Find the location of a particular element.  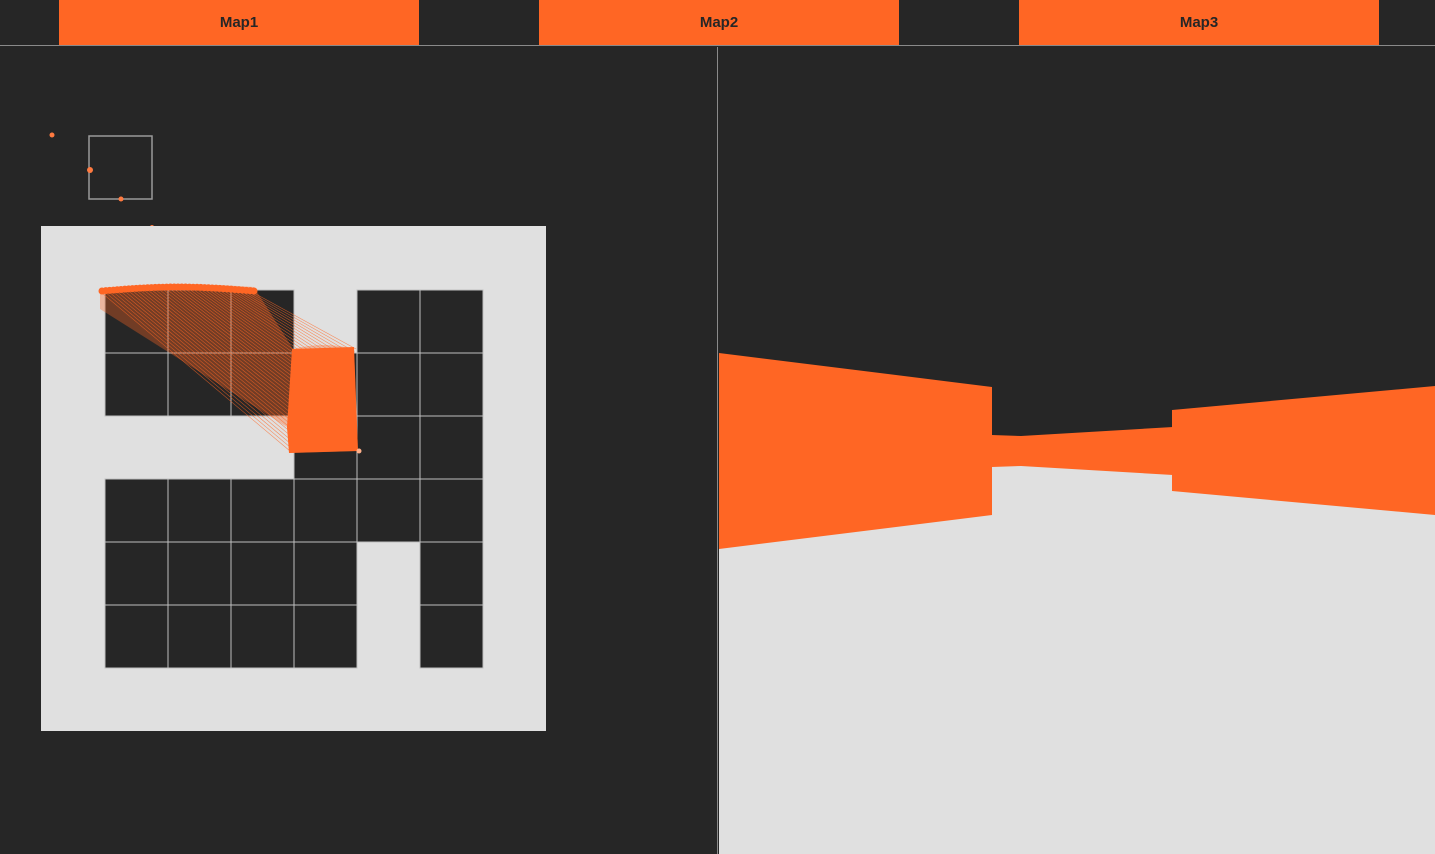

player-marker is located at coordinates (359, 451).